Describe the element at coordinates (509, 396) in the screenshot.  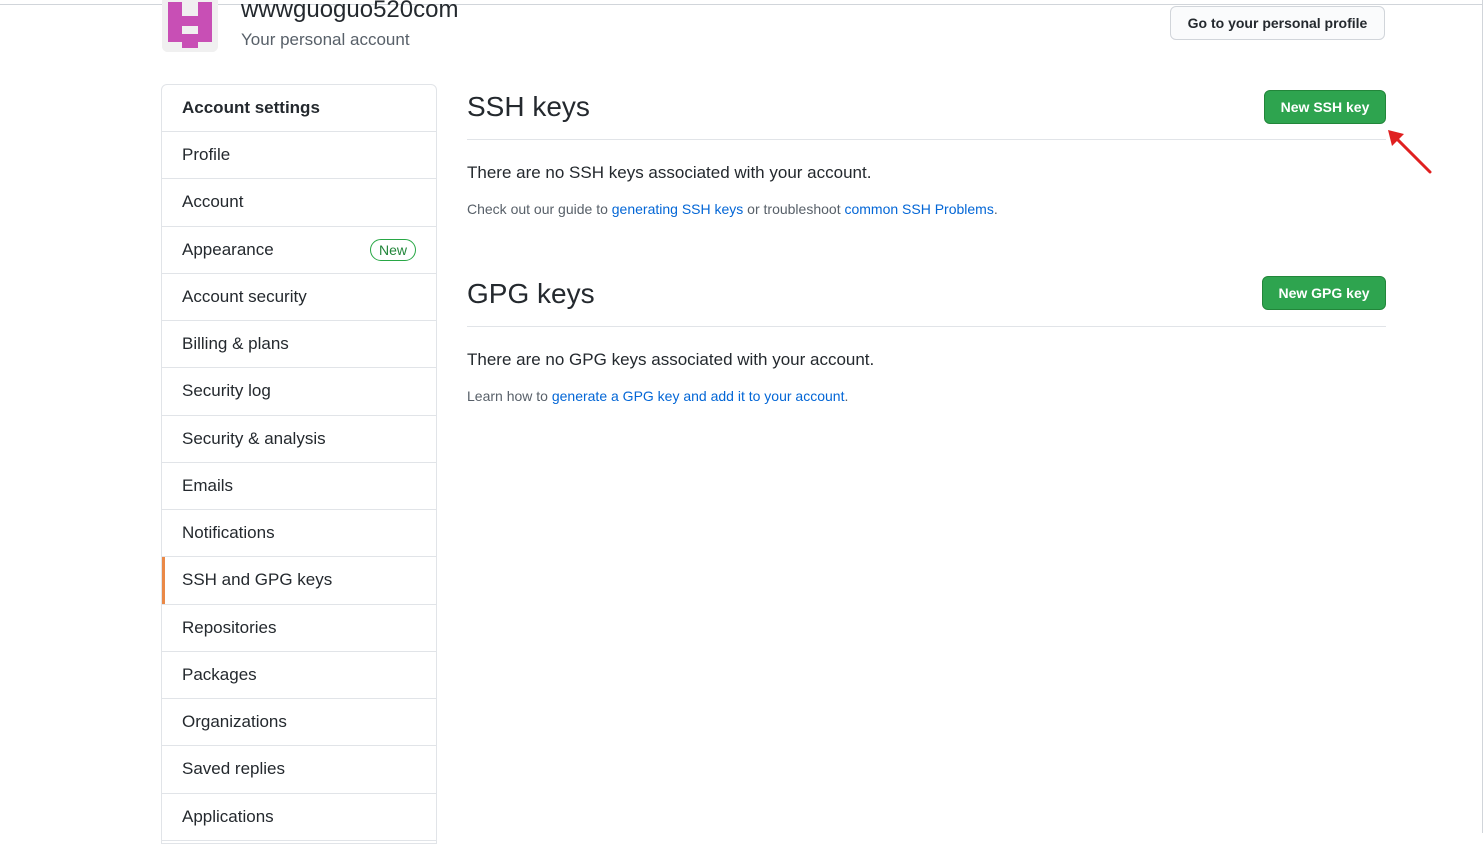
I see `gpg-help-prefix: Learn how to` at that location.